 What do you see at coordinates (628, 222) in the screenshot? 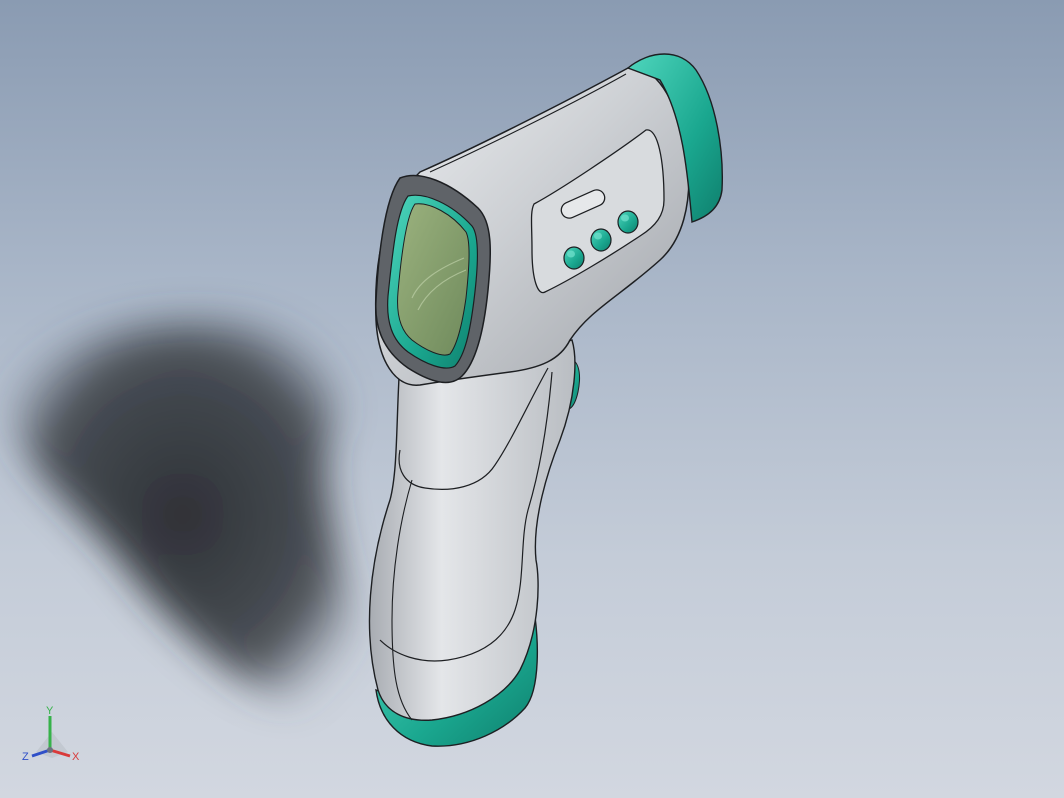
I see `button-right` at bounding box center [628, 222].